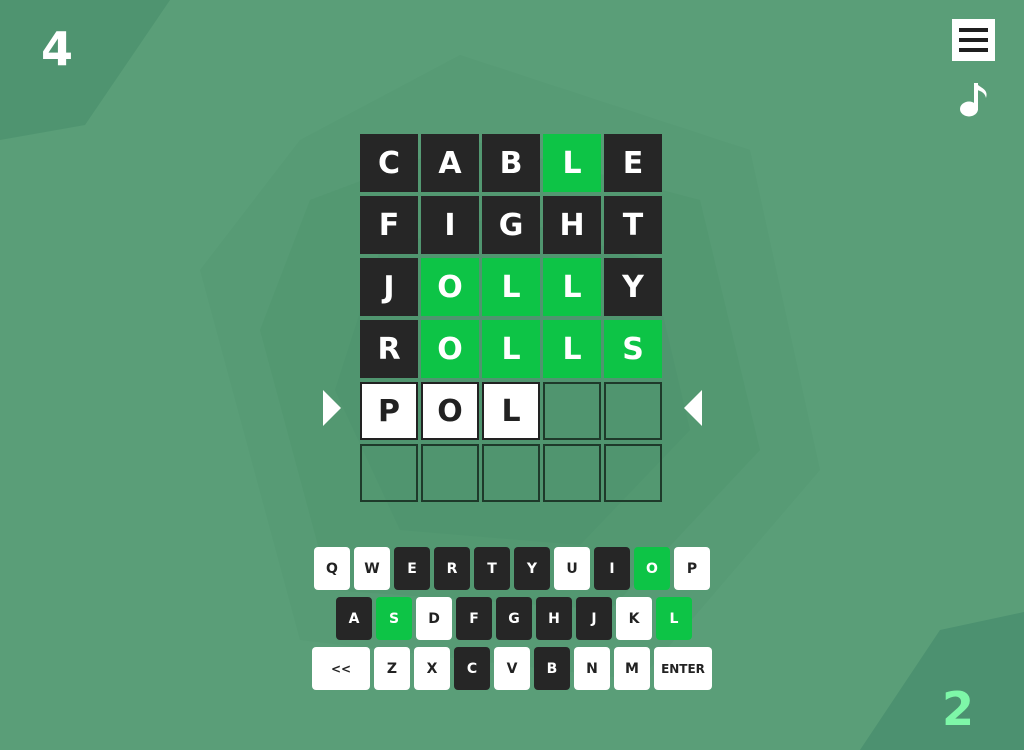 The image size is (1024, 750). I want to click on key-k: K, so click(634, 618).